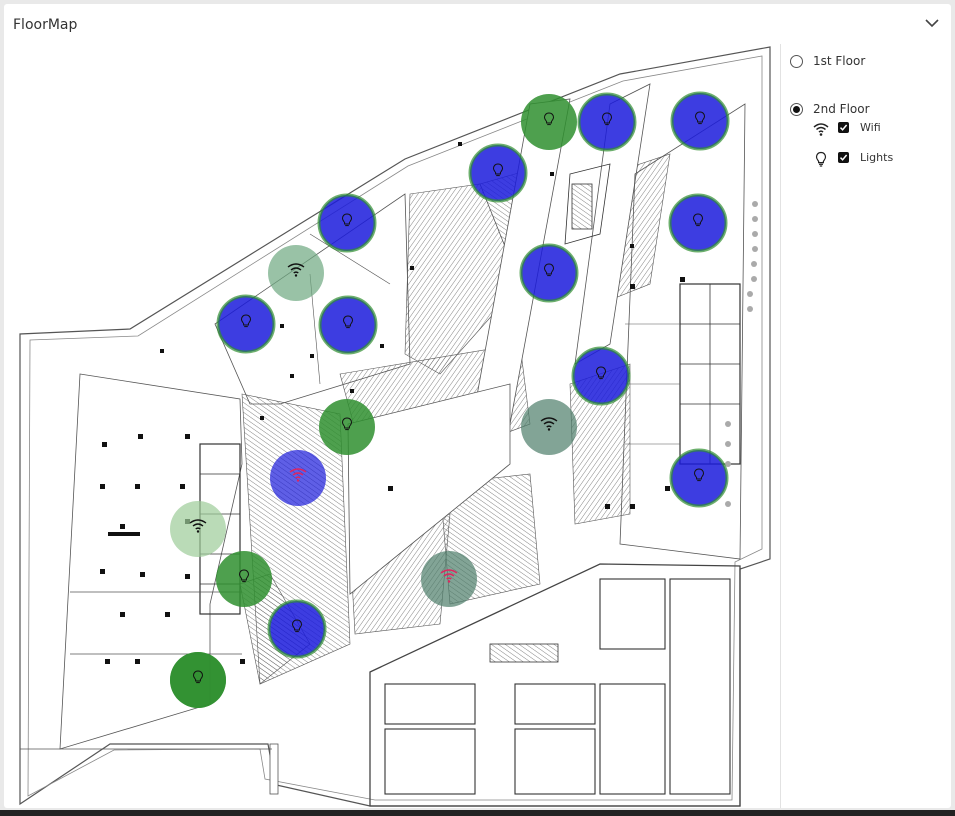  What do you see at coordinates (796, 109) in the screenshot?
I see `radio-2nd-floor` at bounding box center [796, 109].